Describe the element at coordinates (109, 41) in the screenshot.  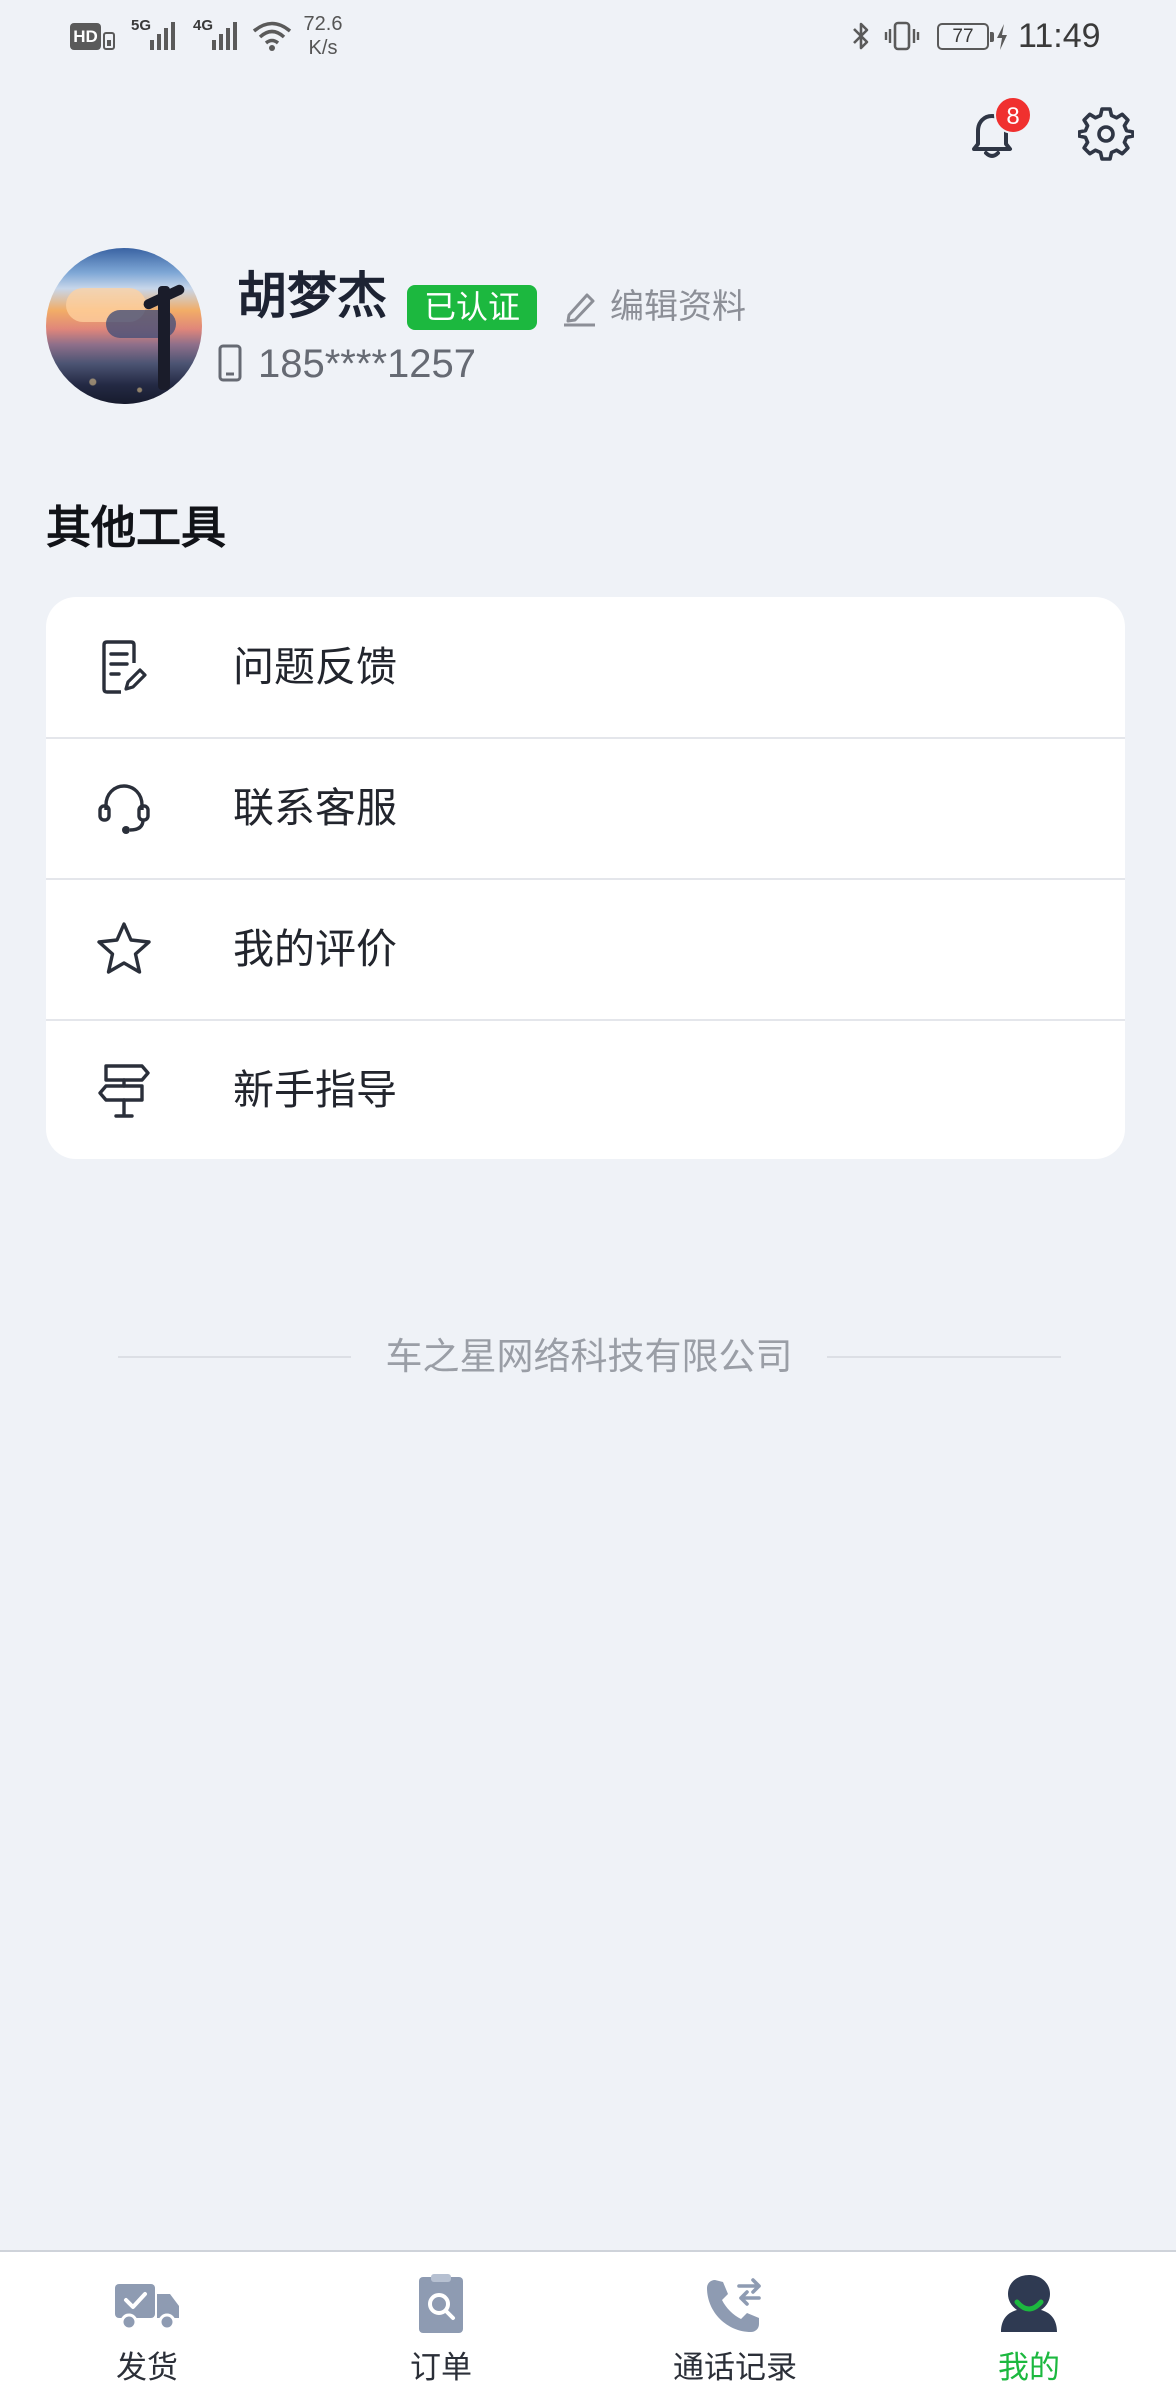
I see `sim-icon` at that location.